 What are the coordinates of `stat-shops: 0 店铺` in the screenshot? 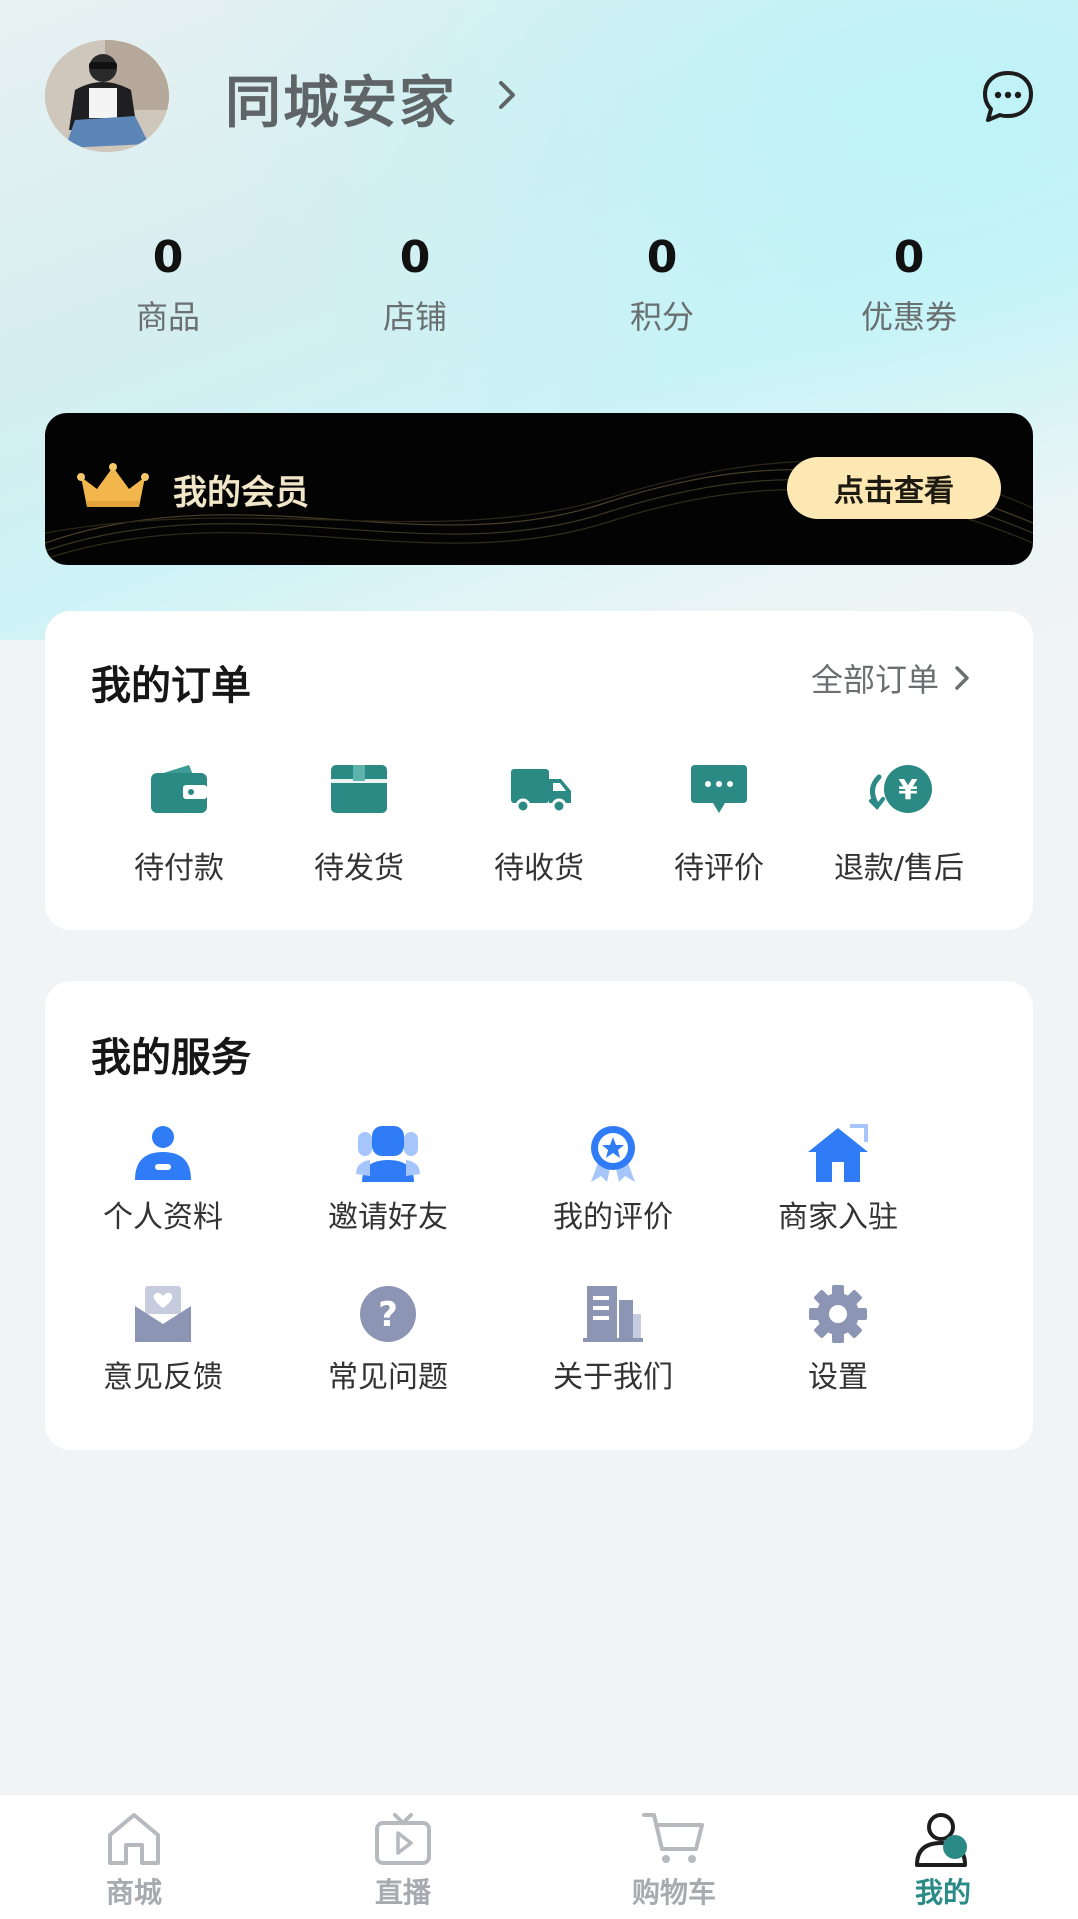 It's located at (415, 284).